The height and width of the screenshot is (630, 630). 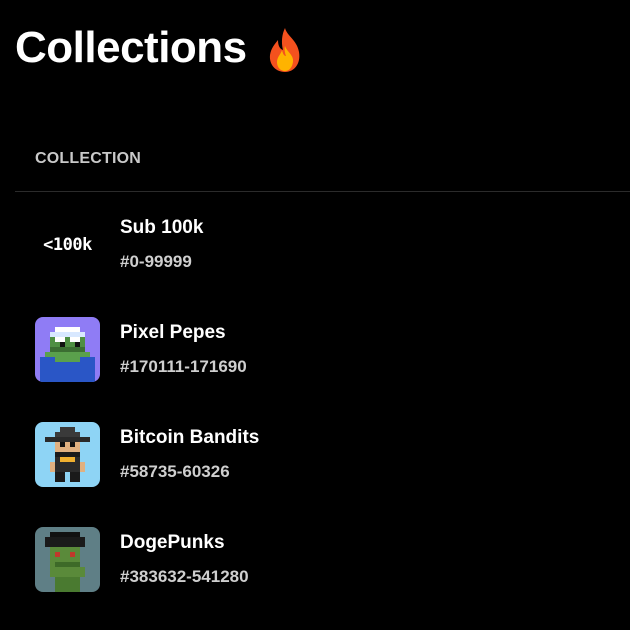 What do you see at coordinates (67, 559) in the screenshot?
I see `dogepunk-avatar` at bounding box center [67, 559].